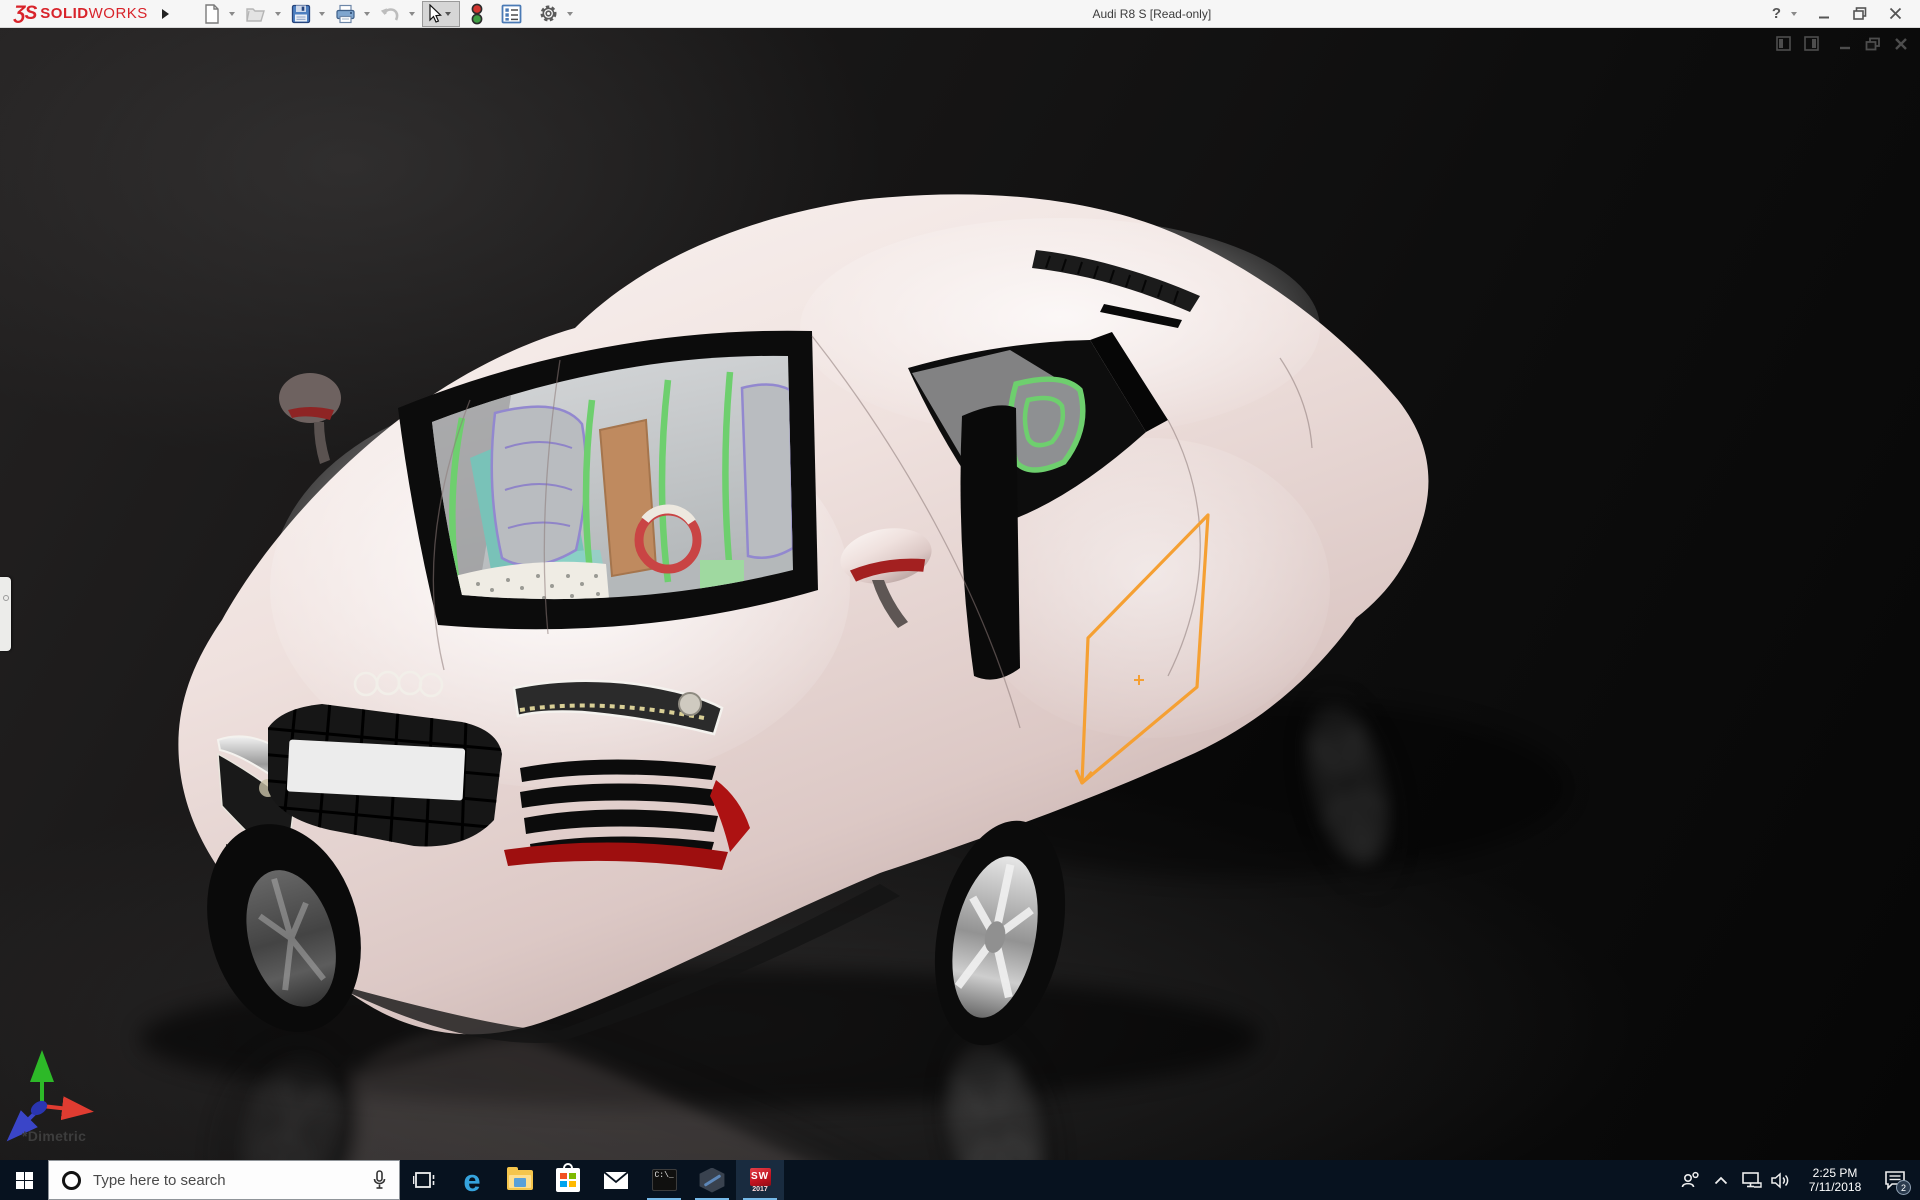  What do you see at coordinates (5, 598) in the screenshot?
I see `panel-tab-dot` at bounding box center [5, 598].